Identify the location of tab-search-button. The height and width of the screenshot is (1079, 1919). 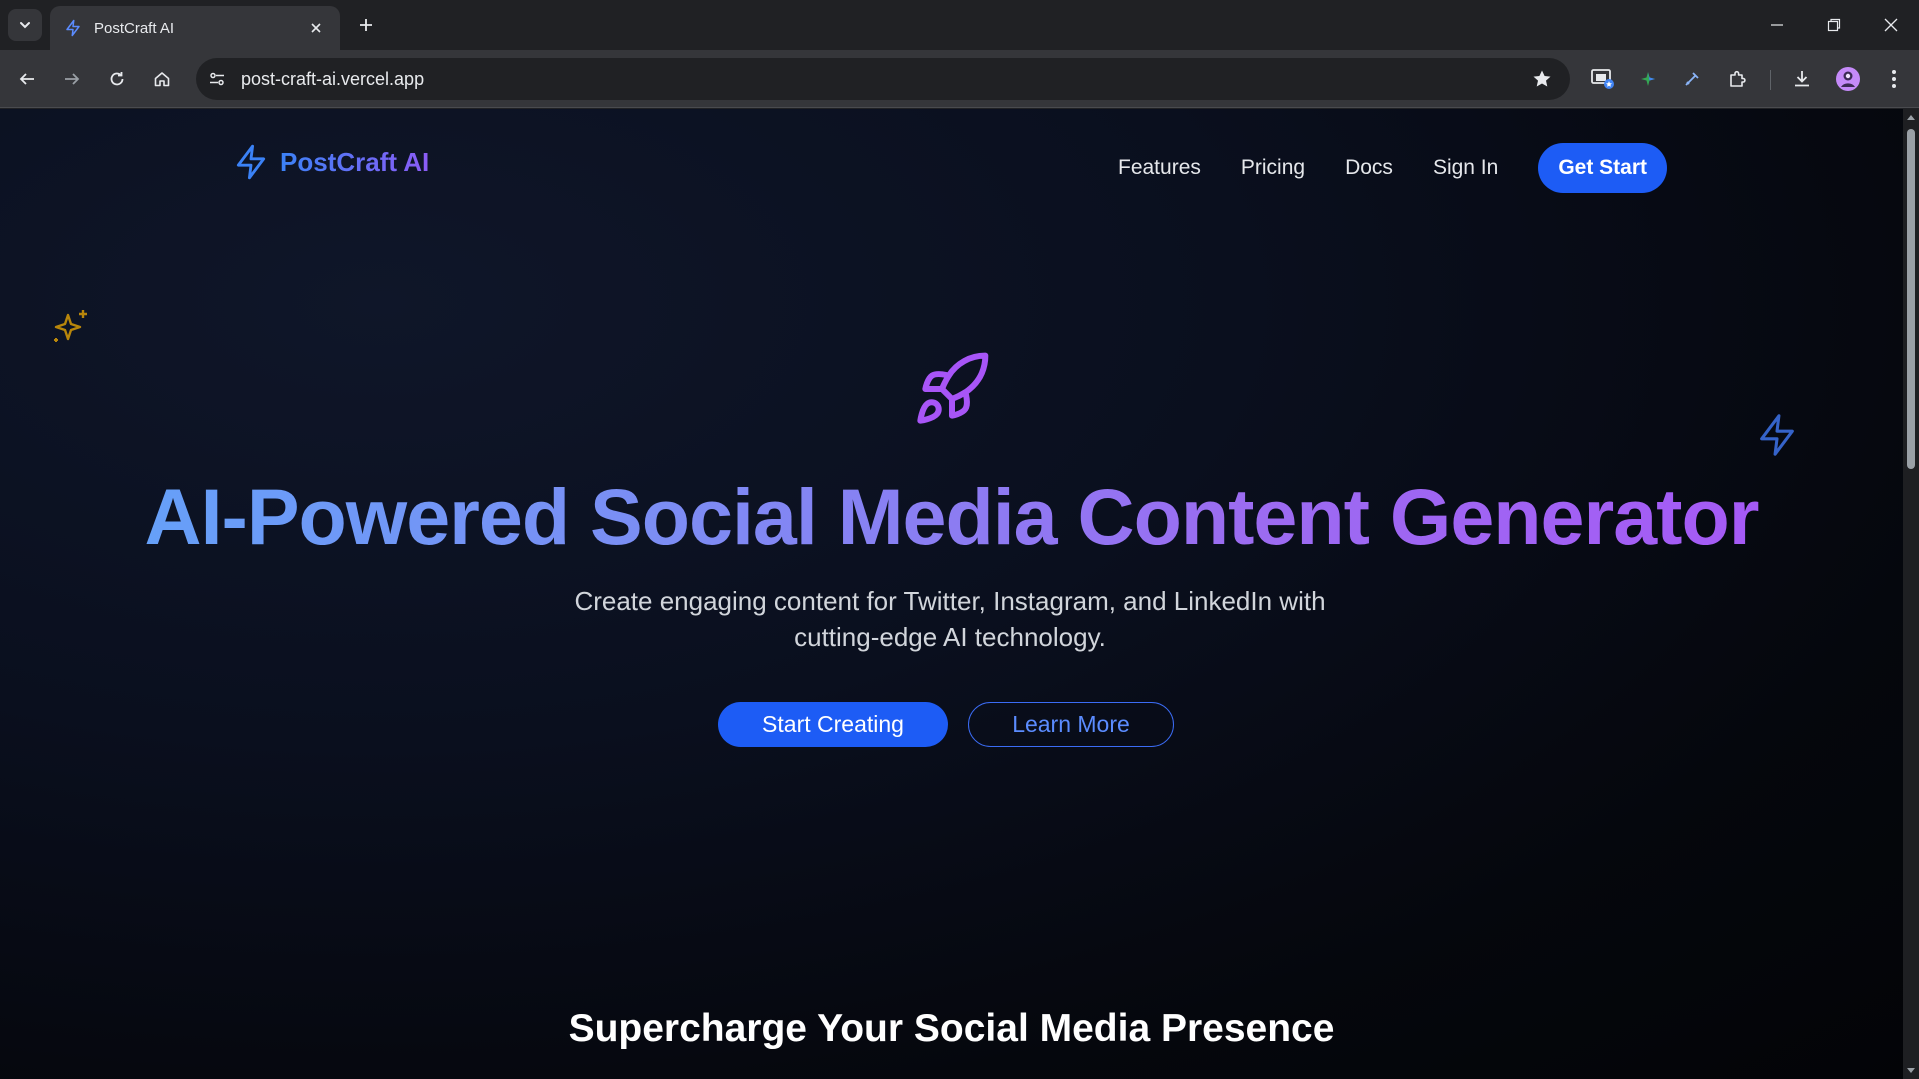
(25, 25).